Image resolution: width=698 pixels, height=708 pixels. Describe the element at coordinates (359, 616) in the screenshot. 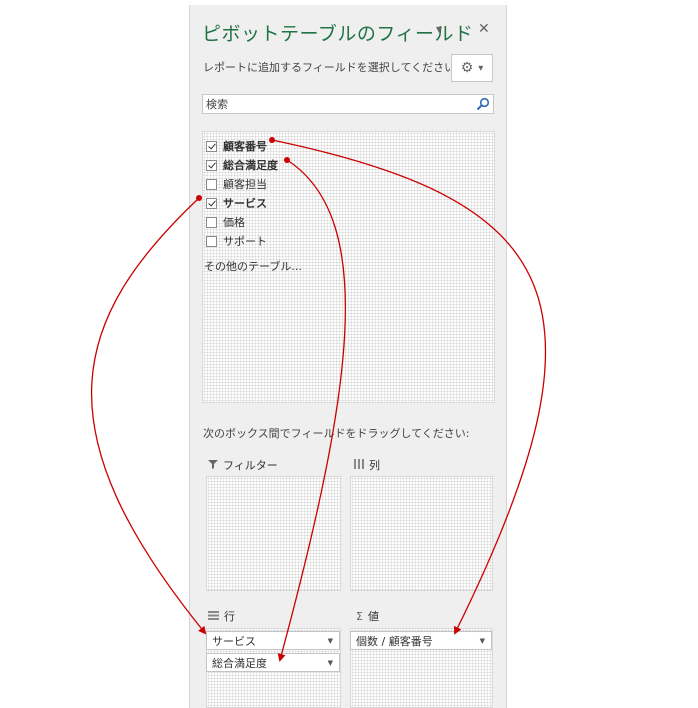

I see `sigma-icon: Σ` at that location.